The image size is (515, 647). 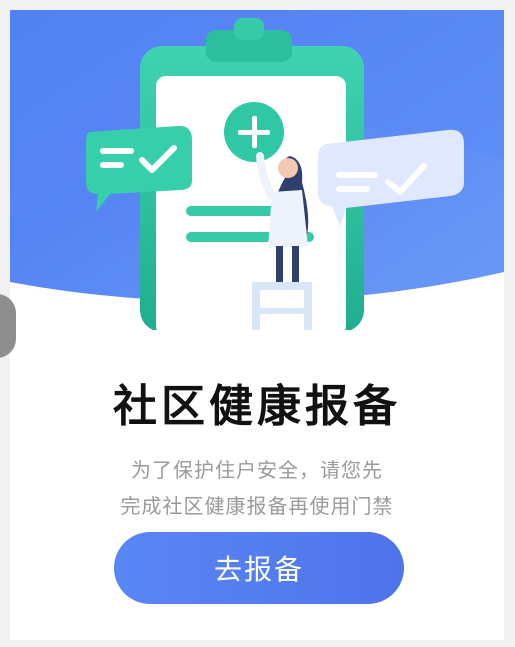 What do you see at coordinates (257, 407) in the screenshot?
I see `page-title: 社区健康报备` at bounding box center [257, 407].